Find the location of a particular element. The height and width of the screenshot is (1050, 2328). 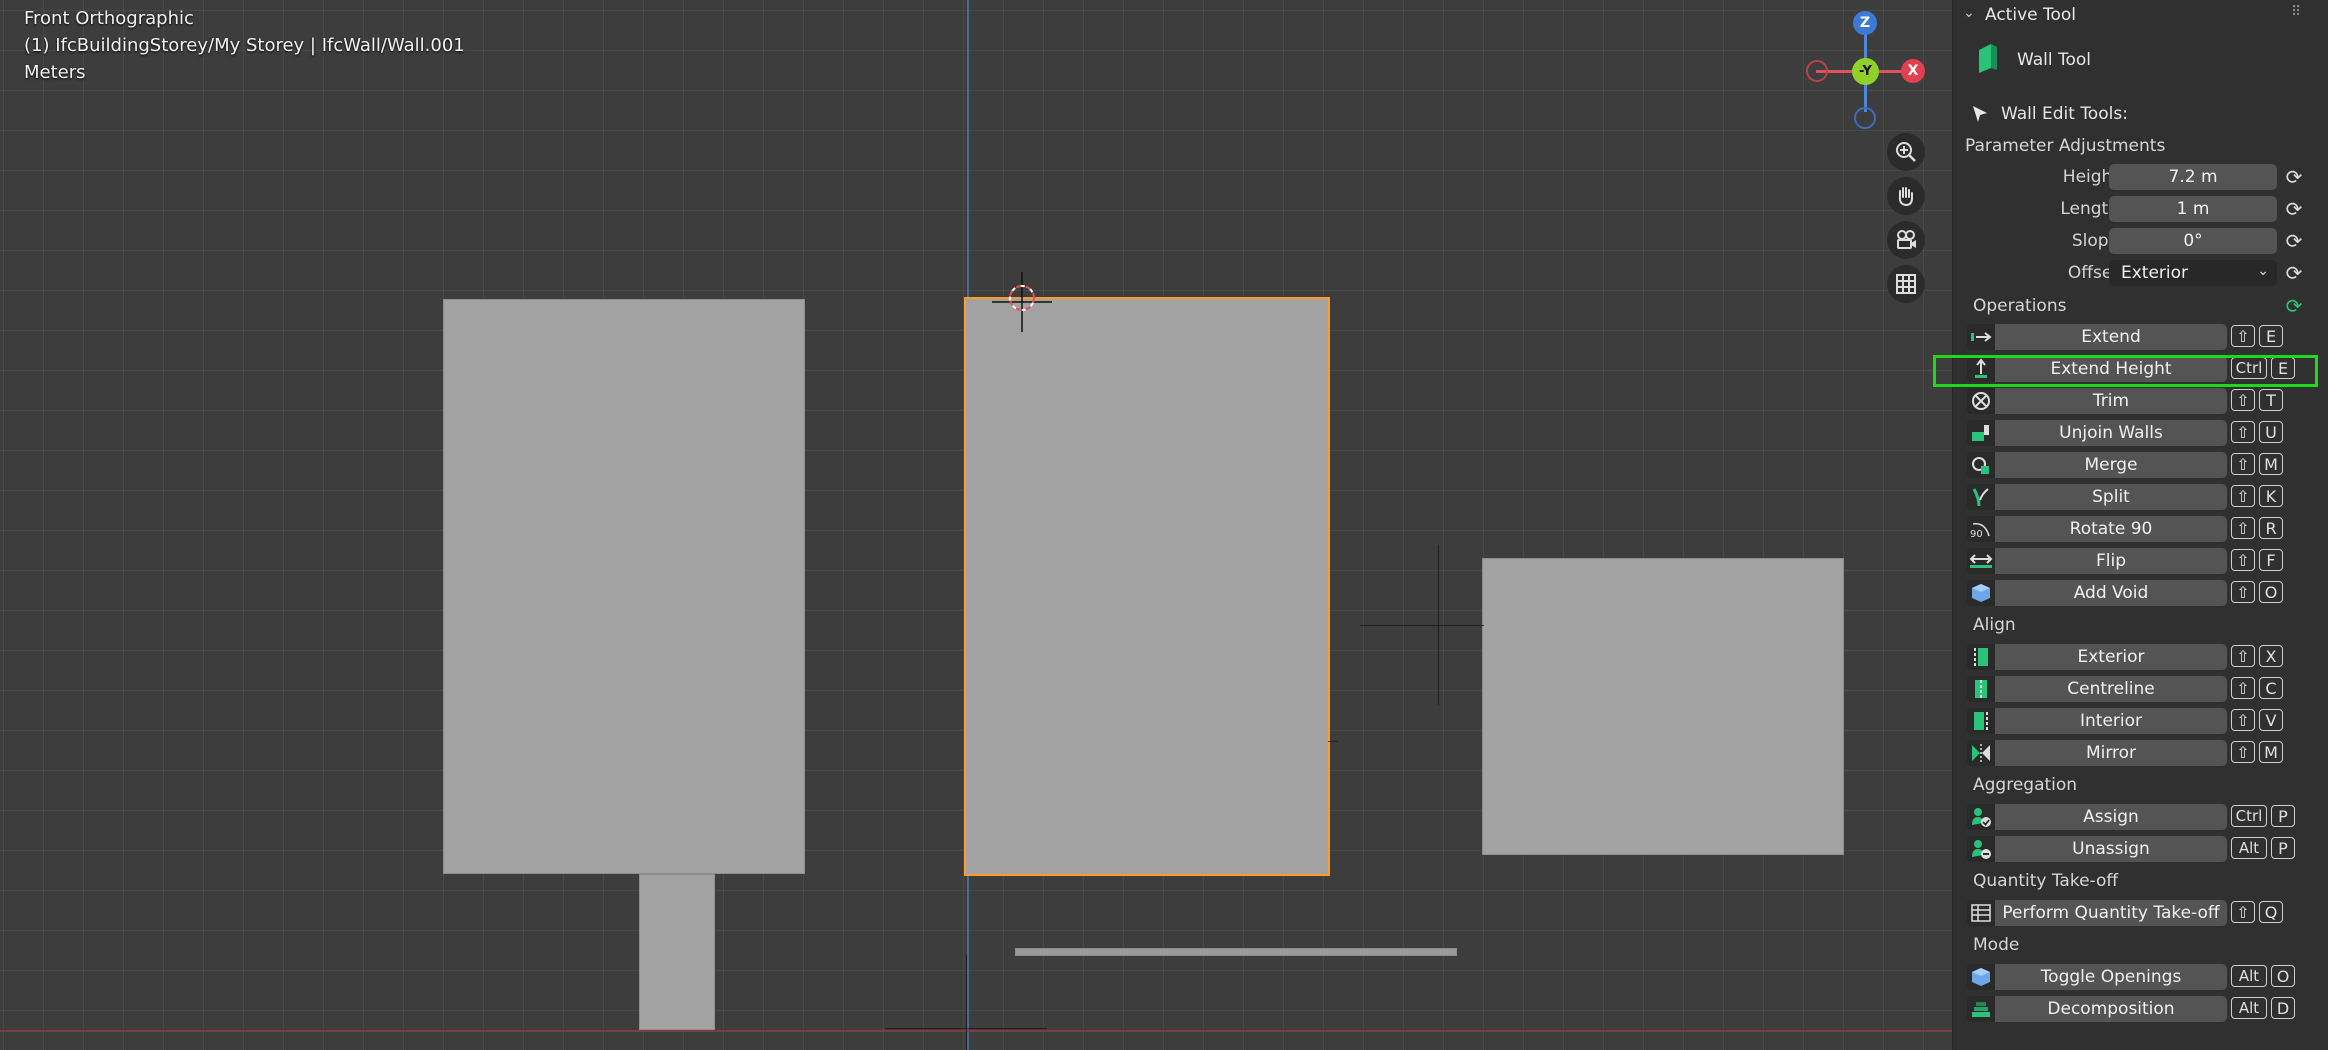

align-interior-button: Interior is located at coordinates (2111, 721).